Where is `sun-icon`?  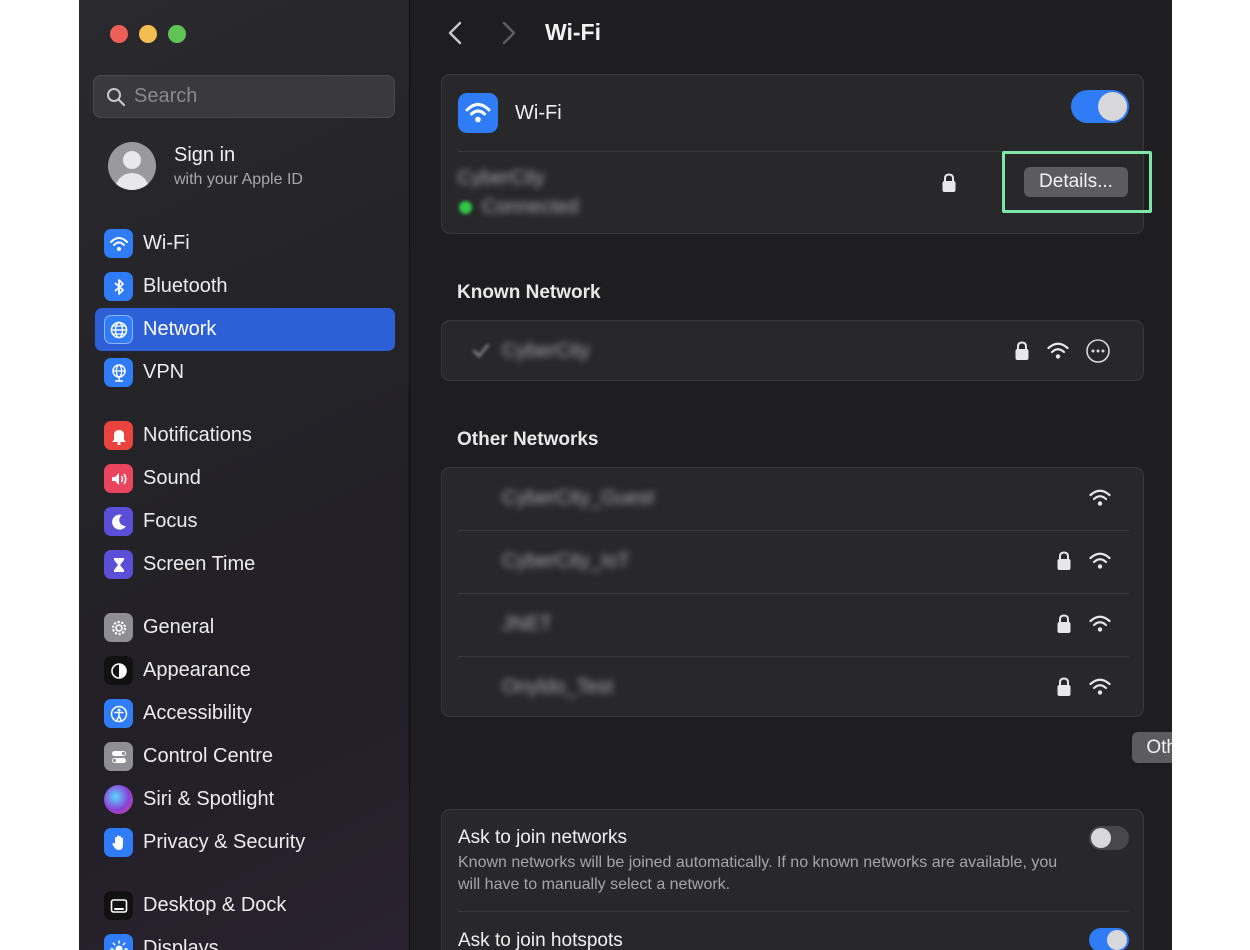 sun-icon is located at coordinates (118, 942).